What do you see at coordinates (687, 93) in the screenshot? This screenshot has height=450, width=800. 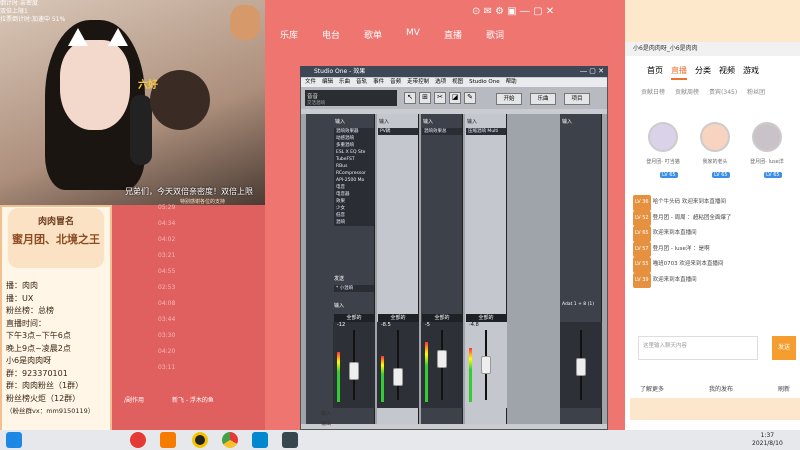 I see `tab-weekly: 贡献周榜` at bounding box center [687, 93].